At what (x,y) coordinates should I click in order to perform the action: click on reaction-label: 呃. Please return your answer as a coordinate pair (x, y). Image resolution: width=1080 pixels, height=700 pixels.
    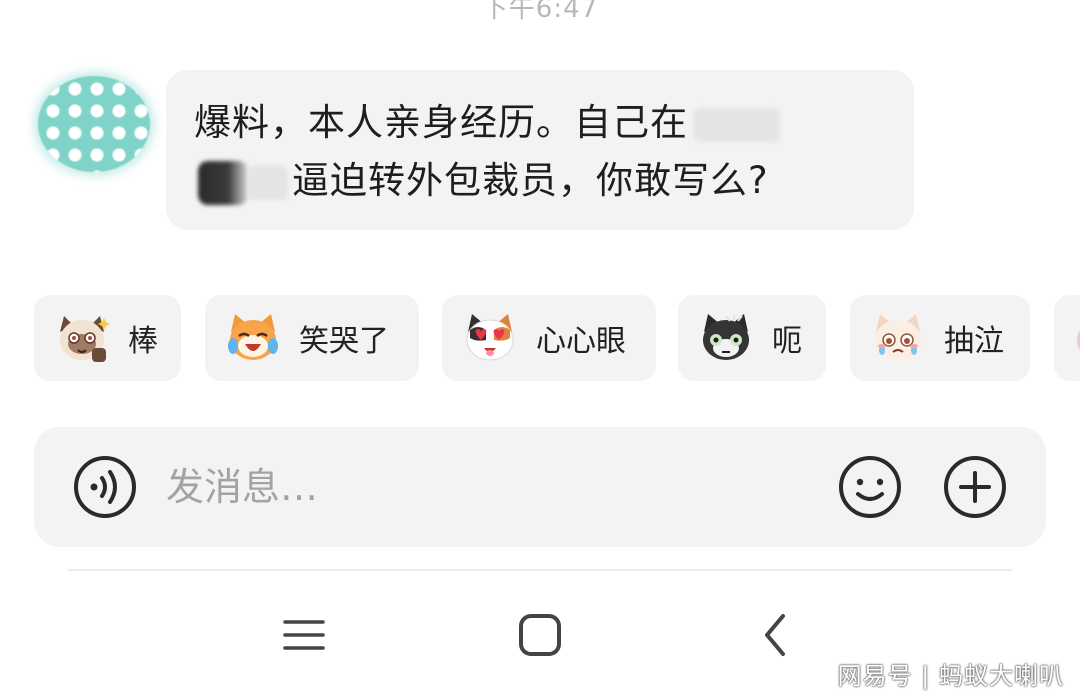
    Looking at the image, I should click on (787, 341).